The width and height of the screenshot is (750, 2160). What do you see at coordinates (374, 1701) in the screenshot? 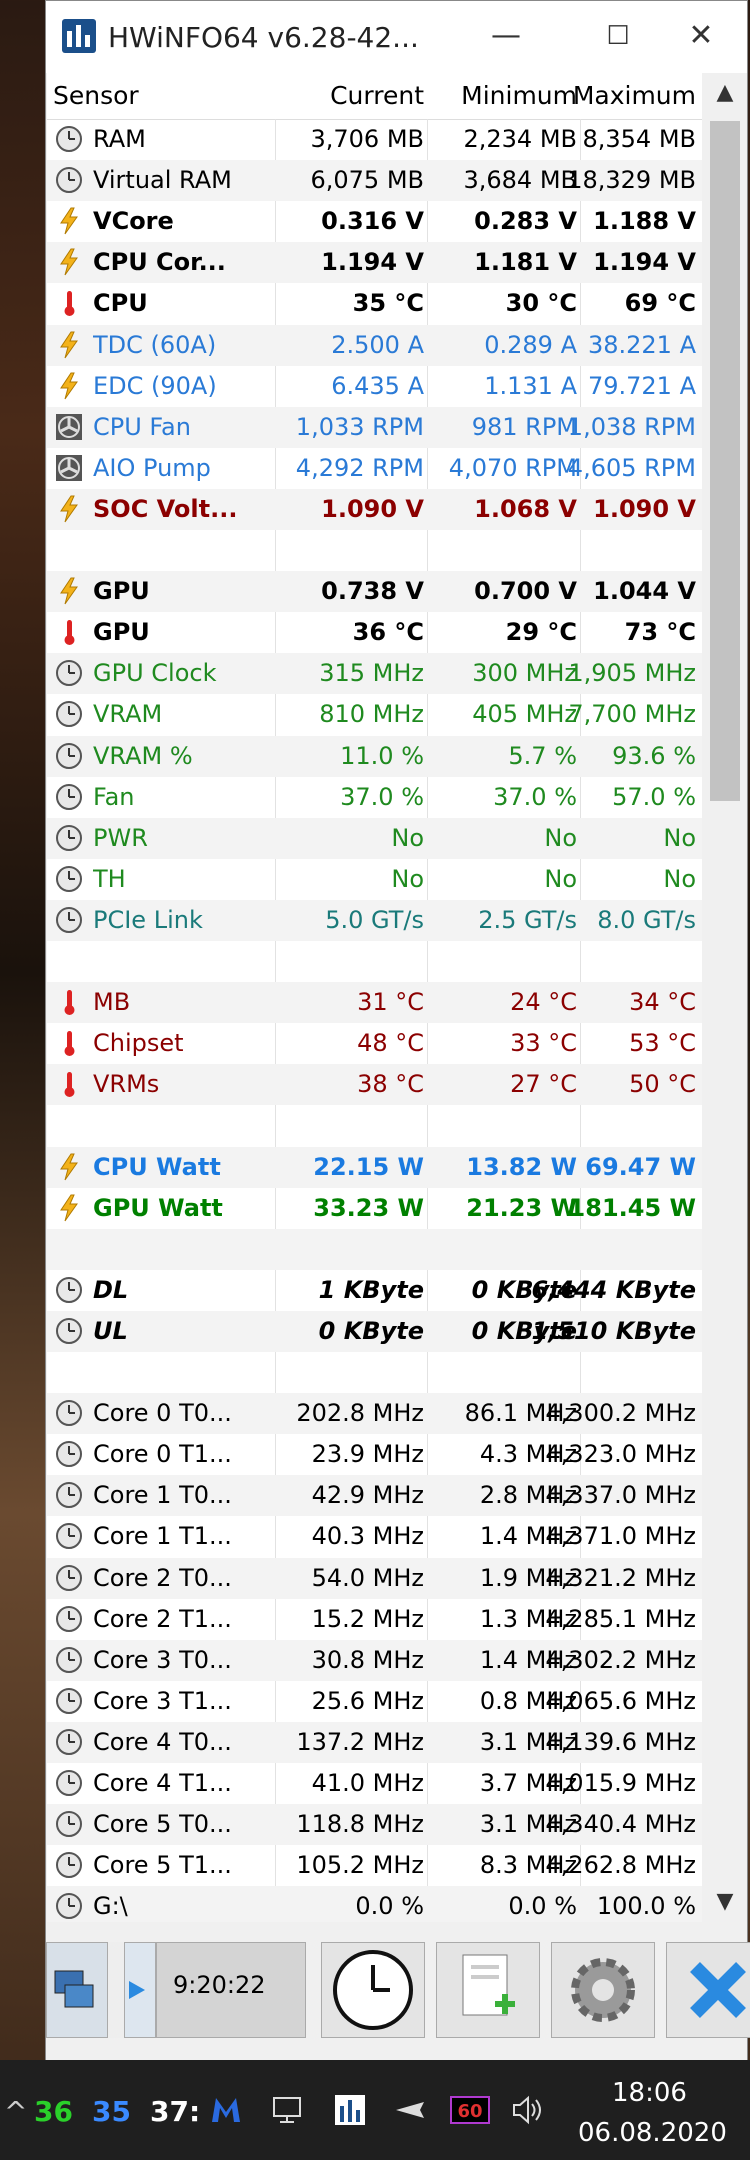
I see `sensor-row: Core 3 T1... 25.6 MHz 0.8 MHz 4,065.6 MHz` at bounding box center [374, 1701].